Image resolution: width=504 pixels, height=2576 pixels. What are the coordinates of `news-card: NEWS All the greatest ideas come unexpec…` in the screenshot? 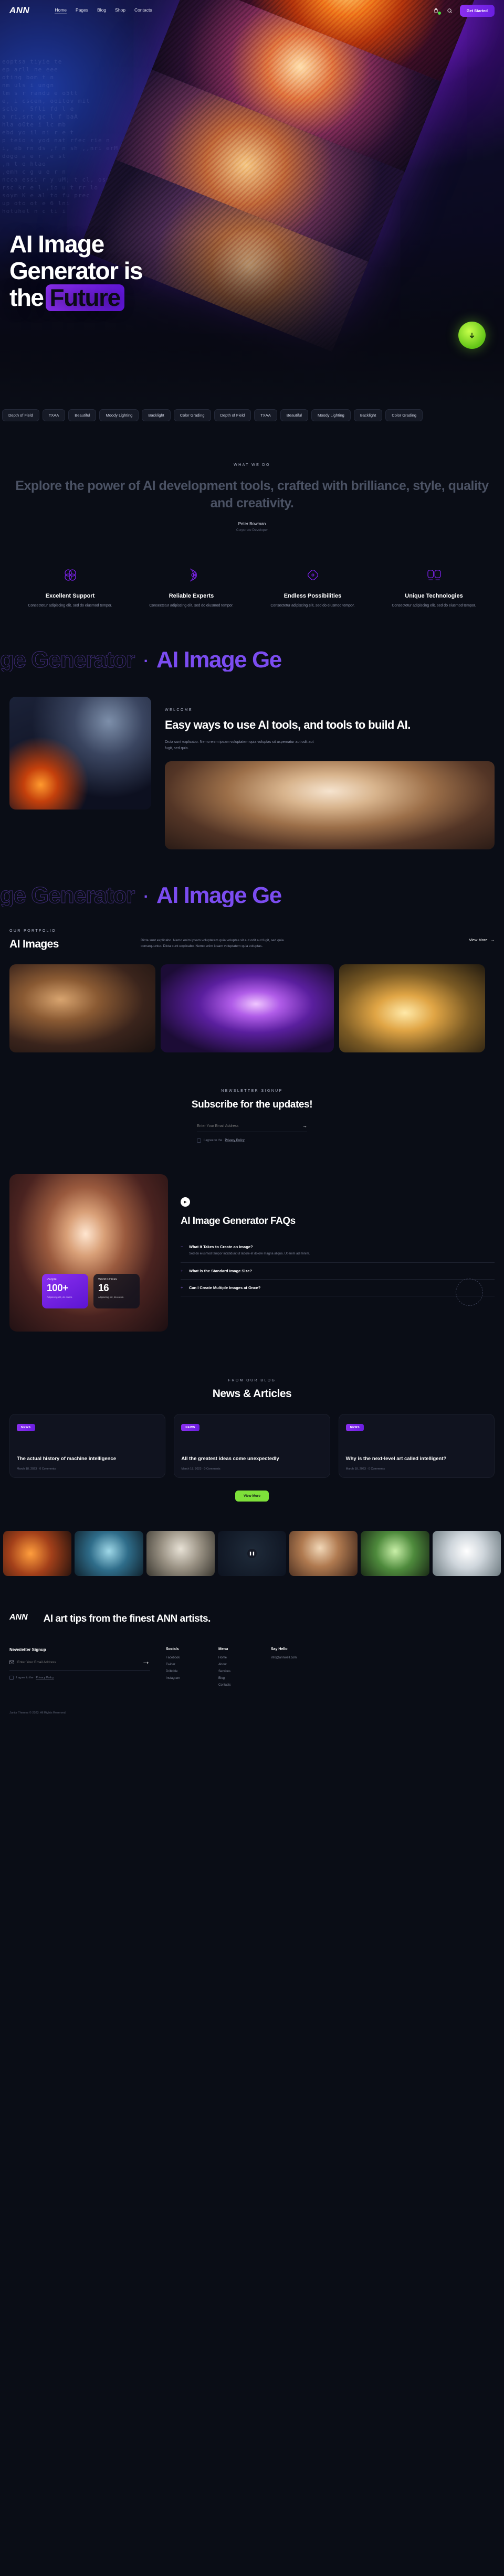 It's located at (252, 1446).